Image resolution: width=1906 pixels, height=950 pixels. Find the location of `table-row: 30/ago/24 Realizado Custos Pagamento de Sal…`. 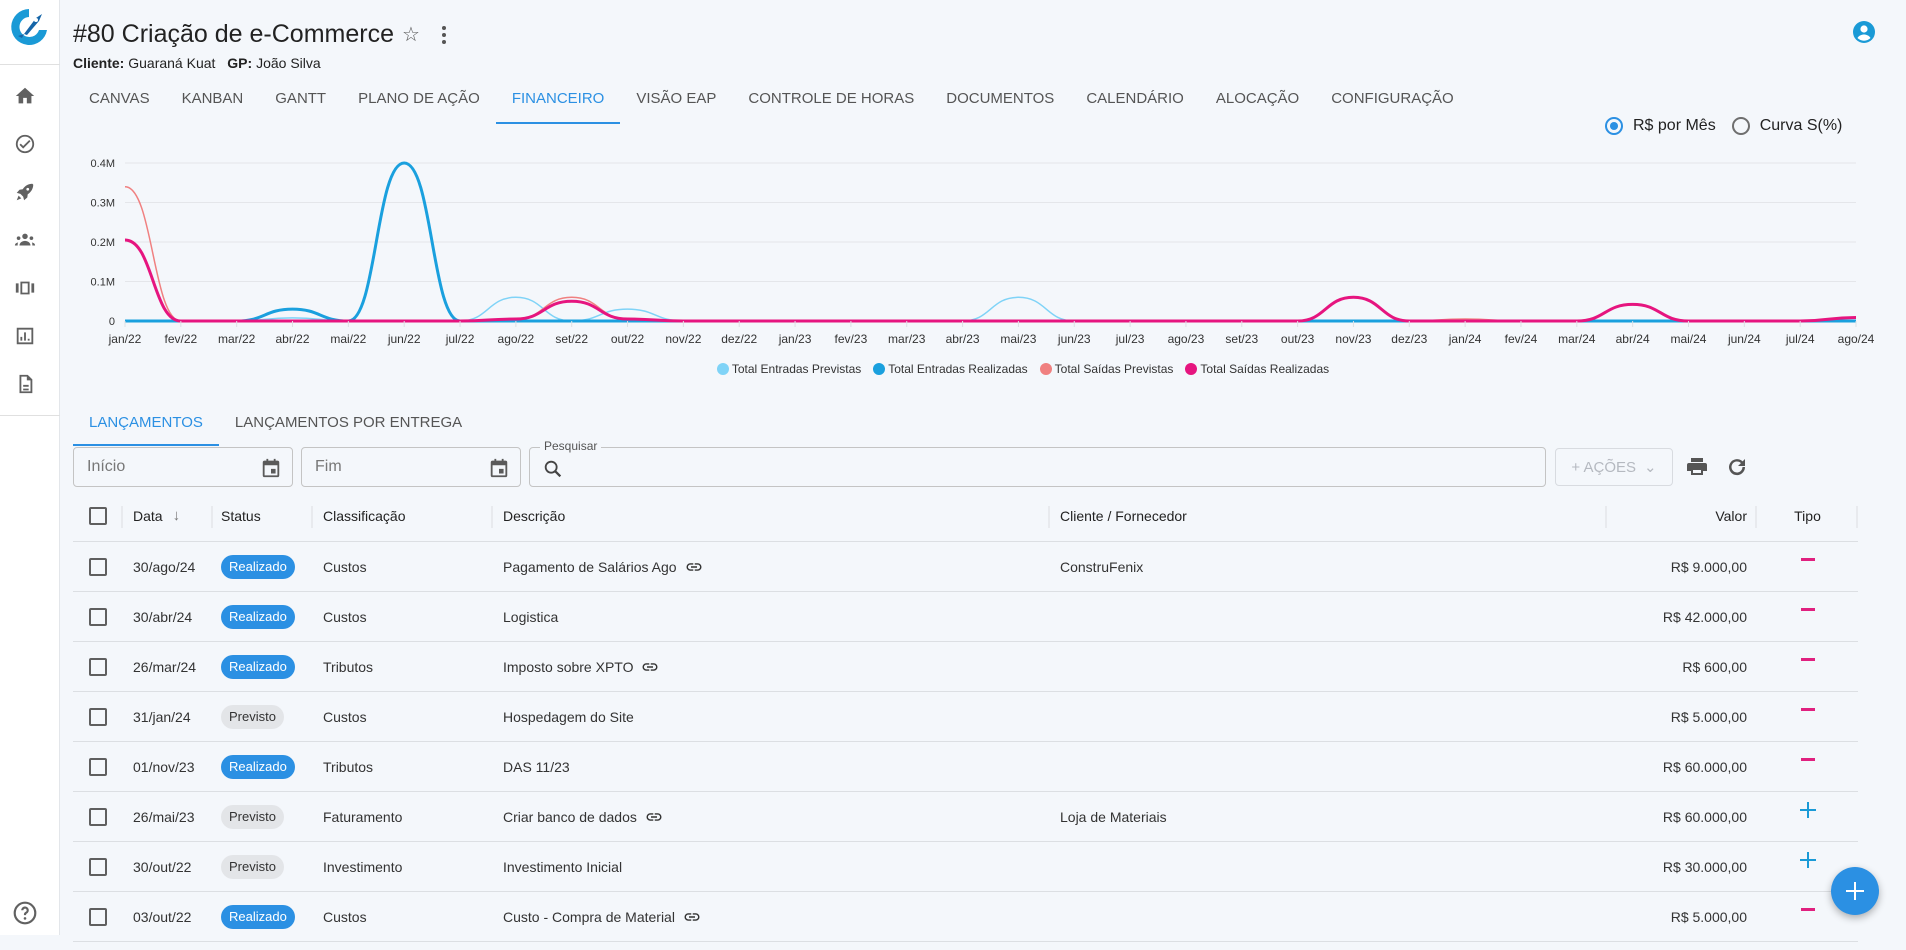

table-row: 30/ago/24 Realizado Custos Pagamento de Sal… is located at coordinates (965, 567).